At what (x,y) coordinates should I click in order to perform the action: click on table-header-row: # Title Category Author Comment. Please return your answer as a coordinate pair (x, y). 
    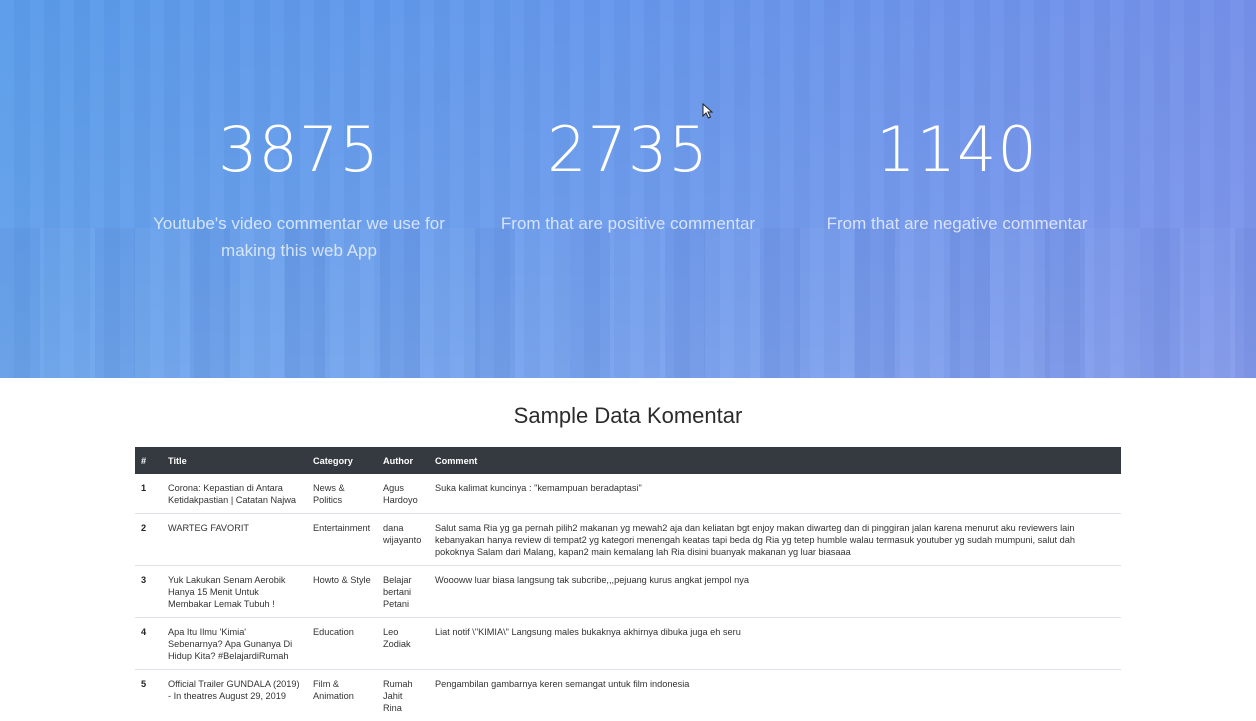
    Looking at the image, I should click on (628, 460).